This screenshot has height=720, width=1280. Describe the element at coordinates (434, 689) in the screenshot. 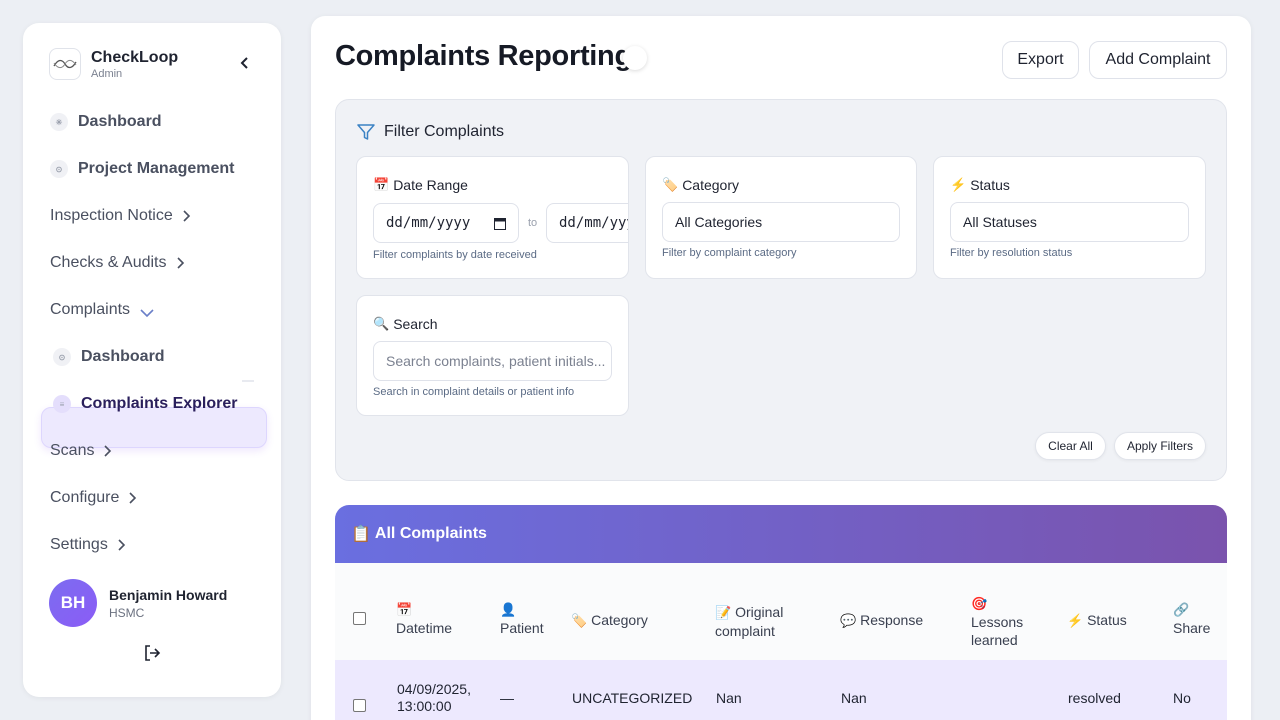

I see `cell-date: 04/09/2025,` at that location.